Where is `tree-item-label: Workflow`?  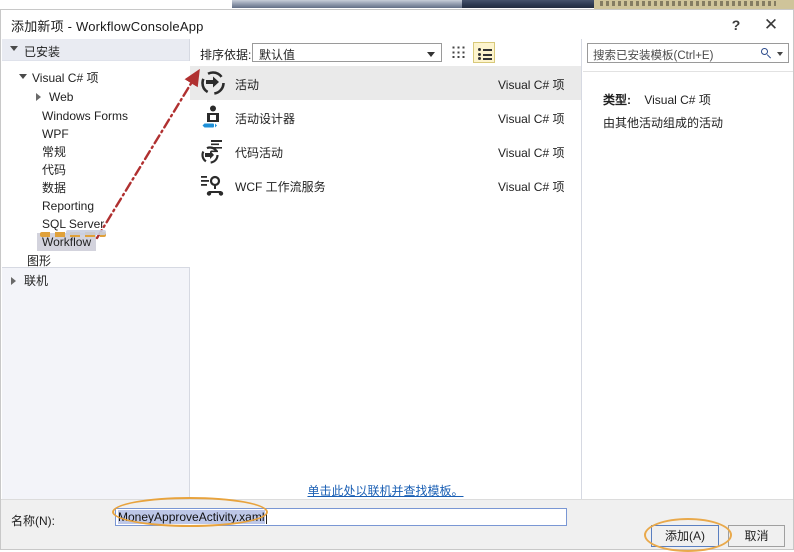
tree-item-label: Workflow is located at coordinates (67, 242).